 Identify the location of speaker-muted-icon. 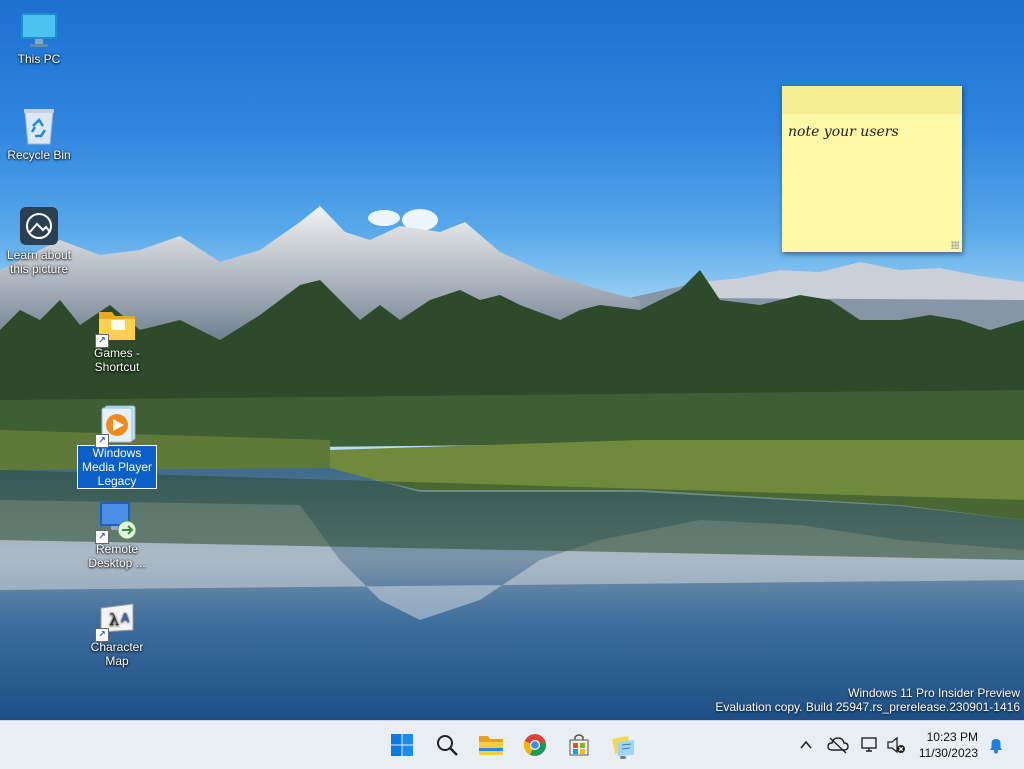
(896, 745).